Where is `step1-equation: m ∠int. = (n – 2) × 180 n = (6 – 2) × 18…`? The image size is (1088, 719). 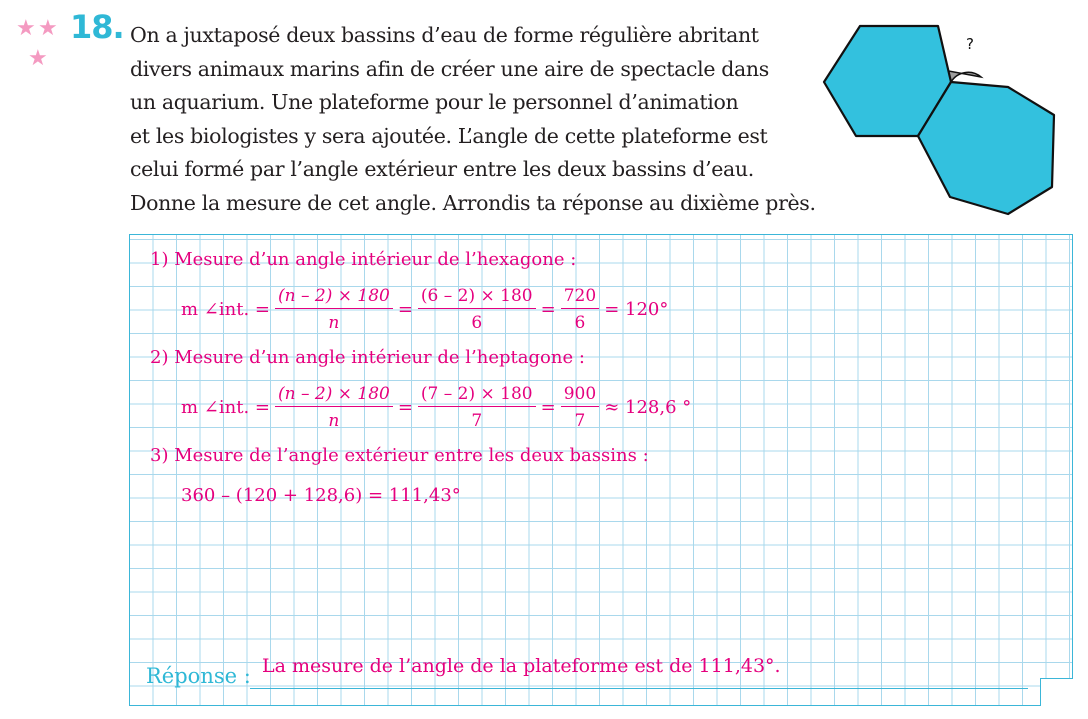
step1-equation: m ∠int. = (n – 2) × 180 n = (6 – 2) × 18… is located at coordinates (424, 309).